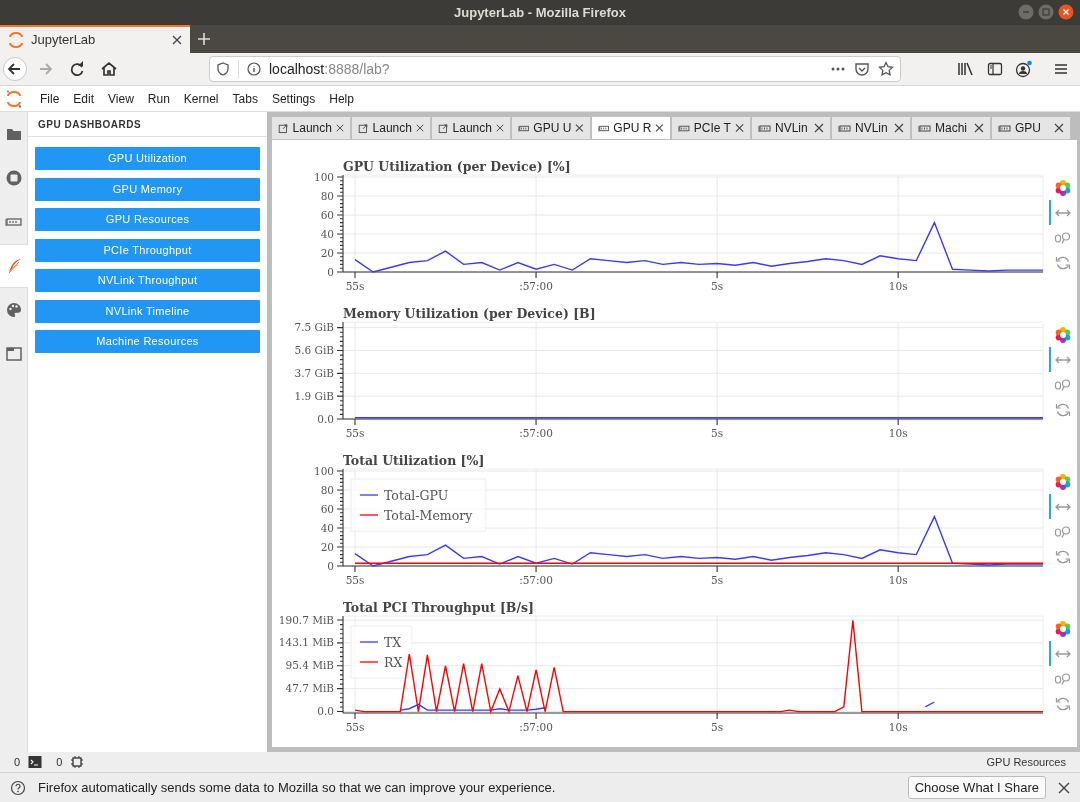 This screenshot has height=802, width=1080. Describe the element at coordinates (293, 98) in the screenshot. I see `menu-item: Settings` at that location.